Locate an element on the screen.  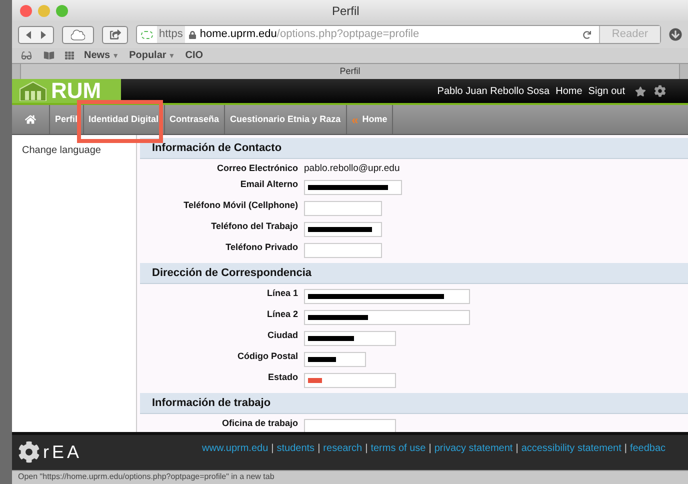
user-name: Pablo Juan Rebollo Sosa is located at coordinates (493, 91).